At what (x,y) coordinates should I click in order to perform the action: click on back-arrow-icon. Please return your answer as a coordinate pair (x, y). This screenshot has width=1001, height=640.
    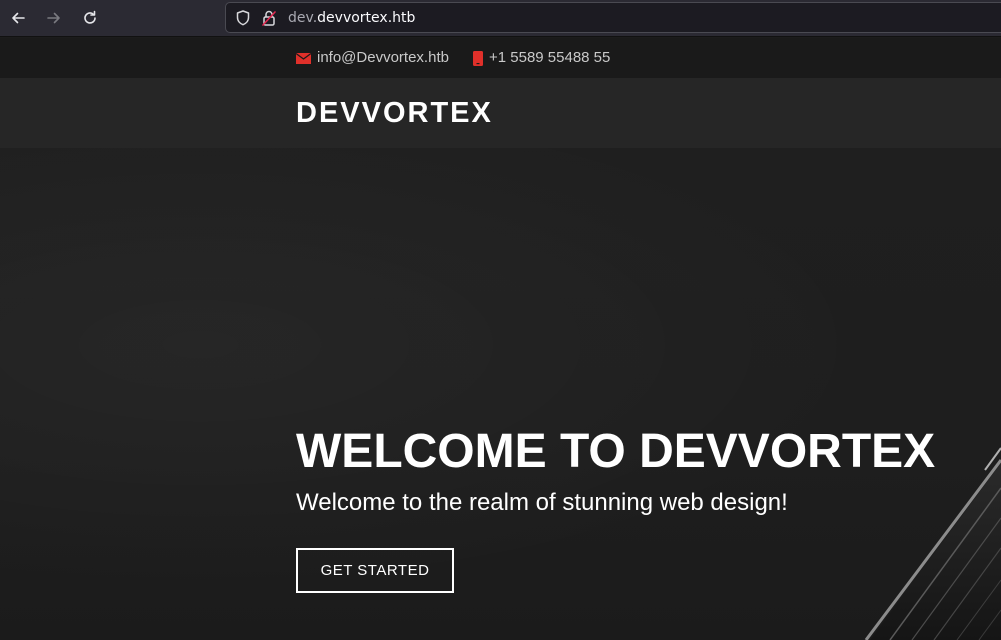
    Looking at the image, I should click on (18, 18).